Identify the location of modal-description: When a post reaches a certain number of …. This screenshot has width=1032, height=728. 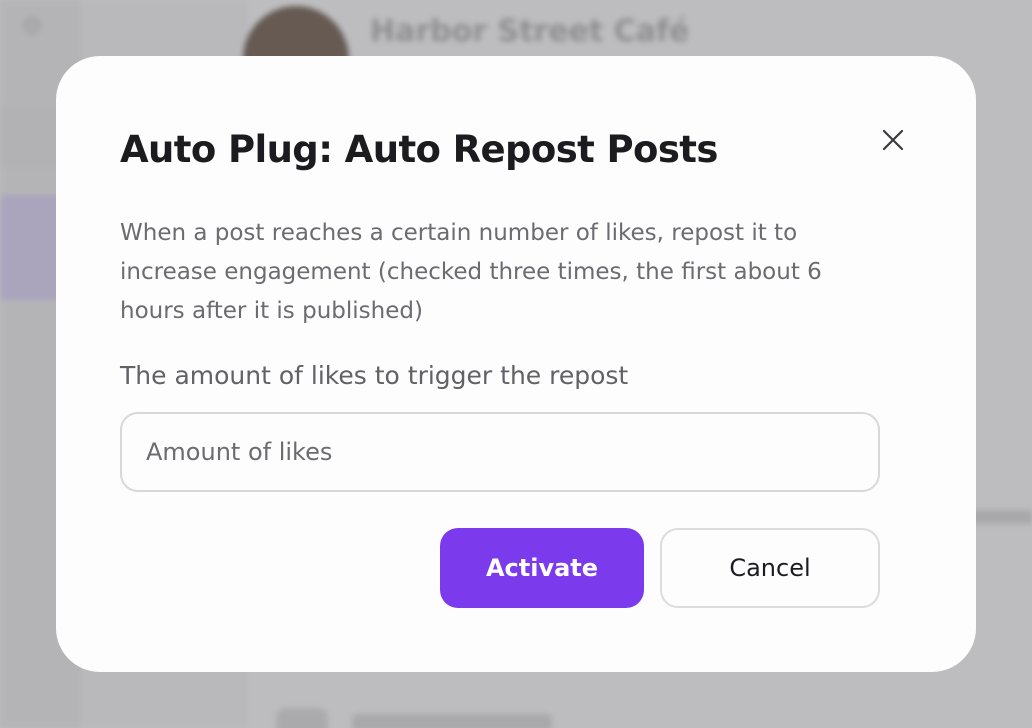
(471, 272).